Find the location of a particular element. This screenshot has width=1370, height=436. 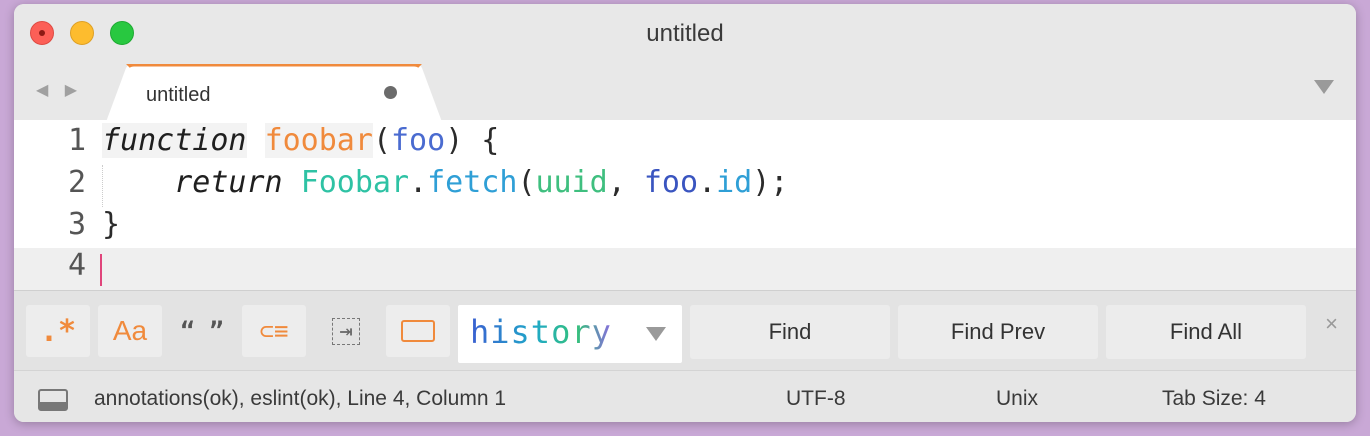

find-all-button: Find All is located at coordinates (1206, 332).